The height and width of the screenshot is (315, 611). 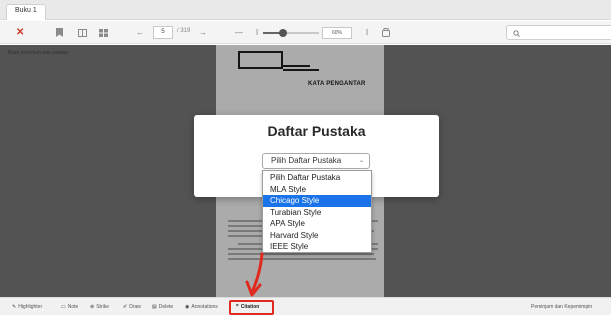 I want to click on eye-icon: ◉, so click(x=187, y=307).